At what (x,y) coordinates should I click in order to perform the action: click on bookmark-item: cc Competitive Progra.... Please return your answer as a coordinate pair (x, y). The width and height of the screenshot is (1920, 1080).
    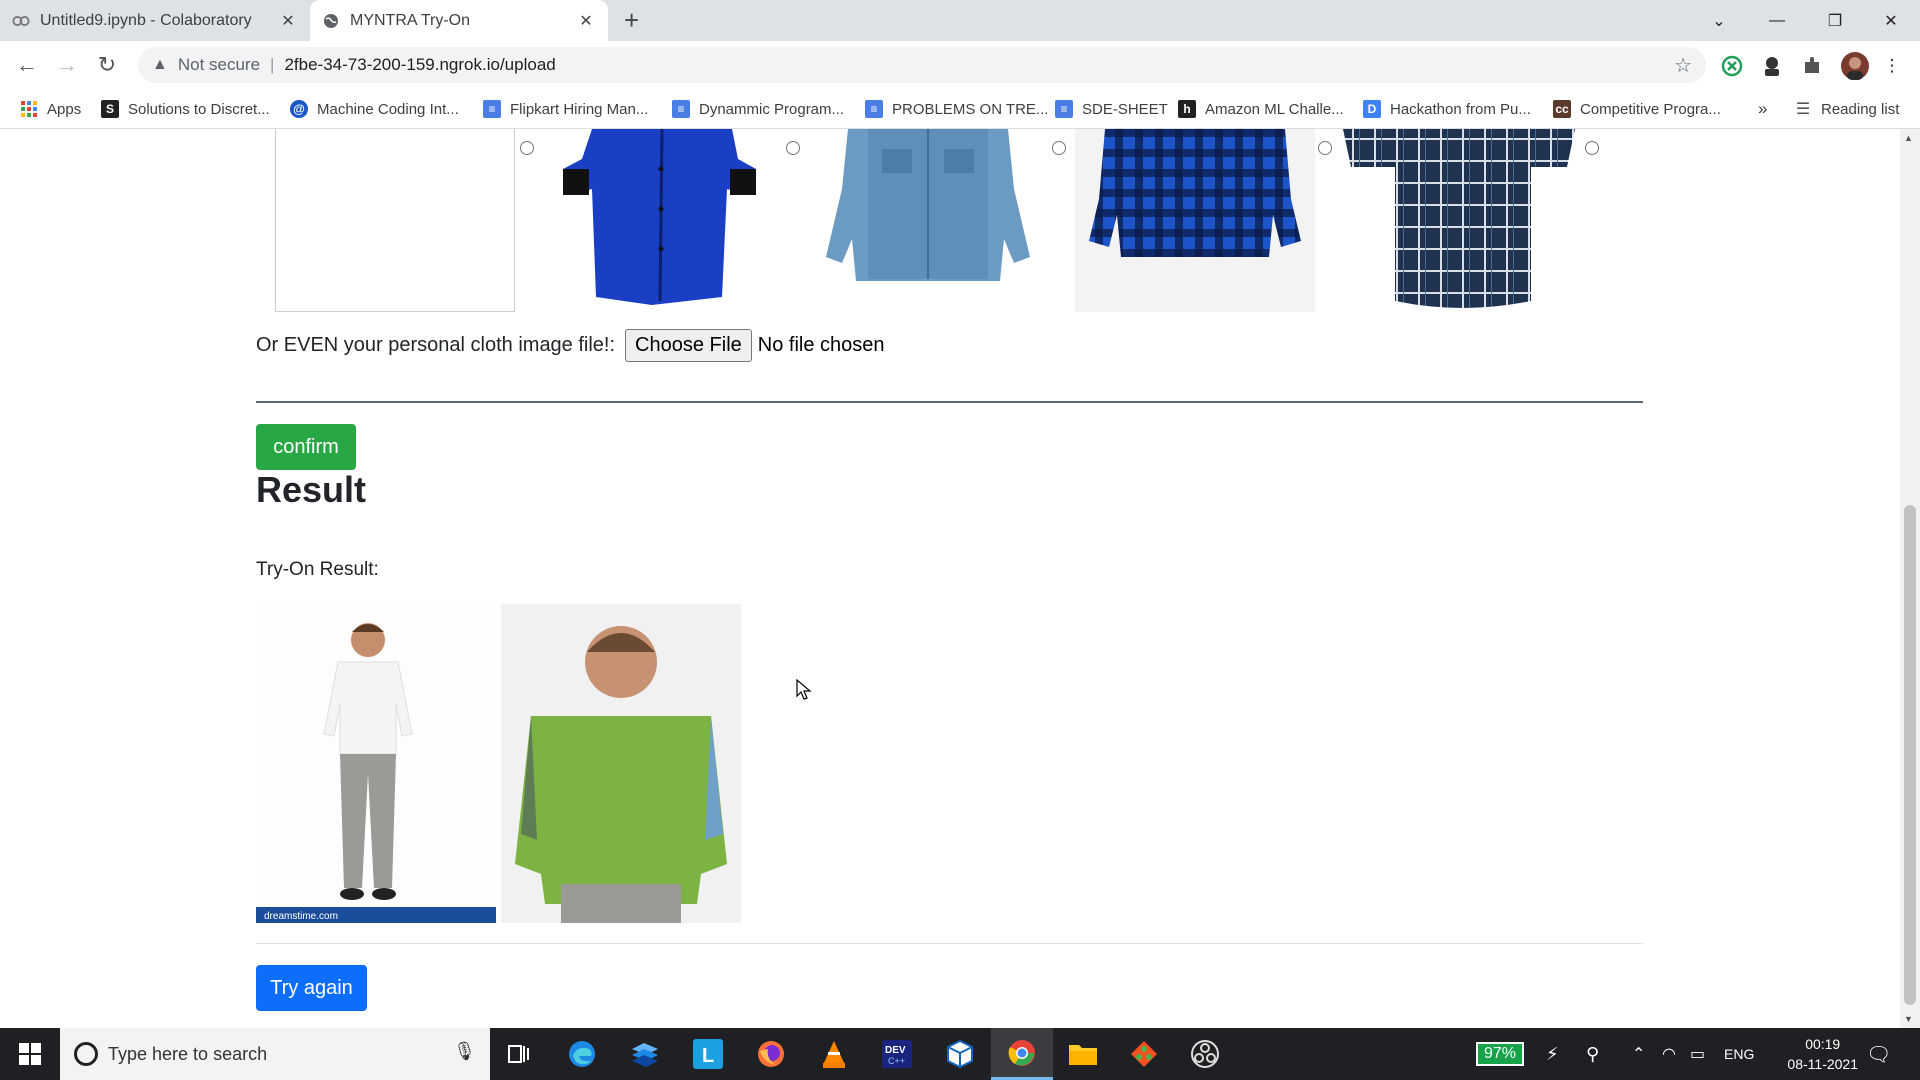
    Looking at the image, I should click on (1637, 109).